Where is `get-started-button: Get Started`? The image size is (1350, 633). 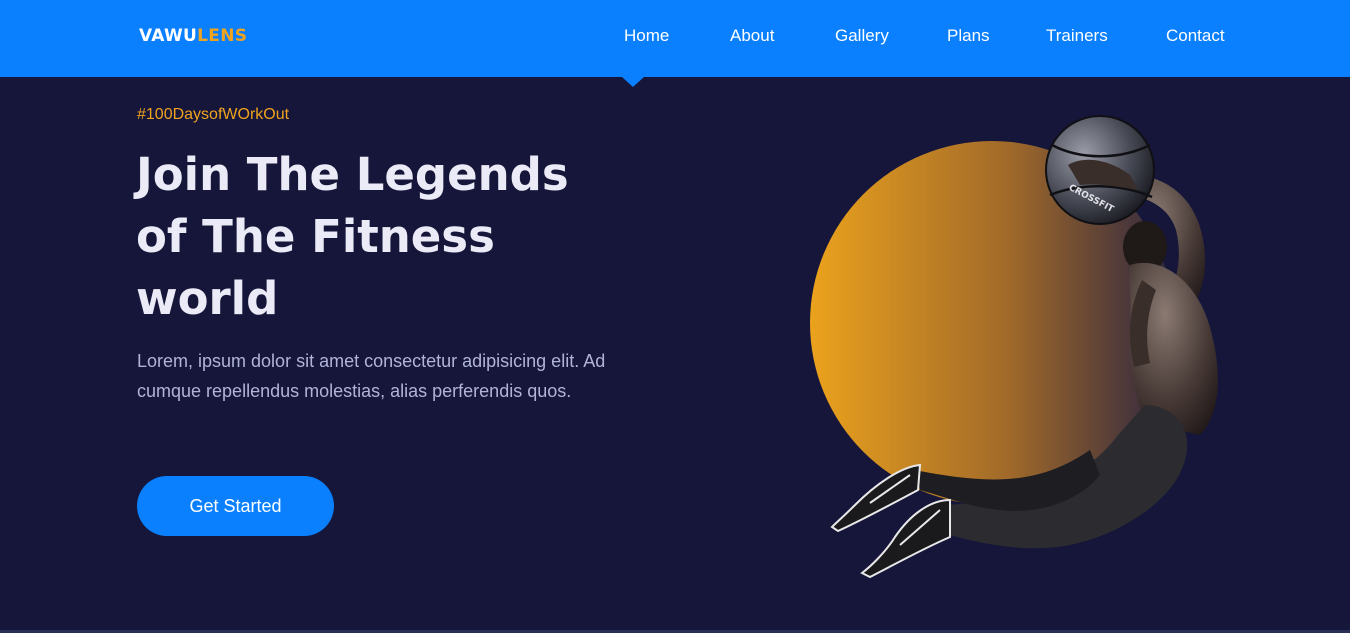 get-started-button: Get Started is located at coordinates (235, 506).